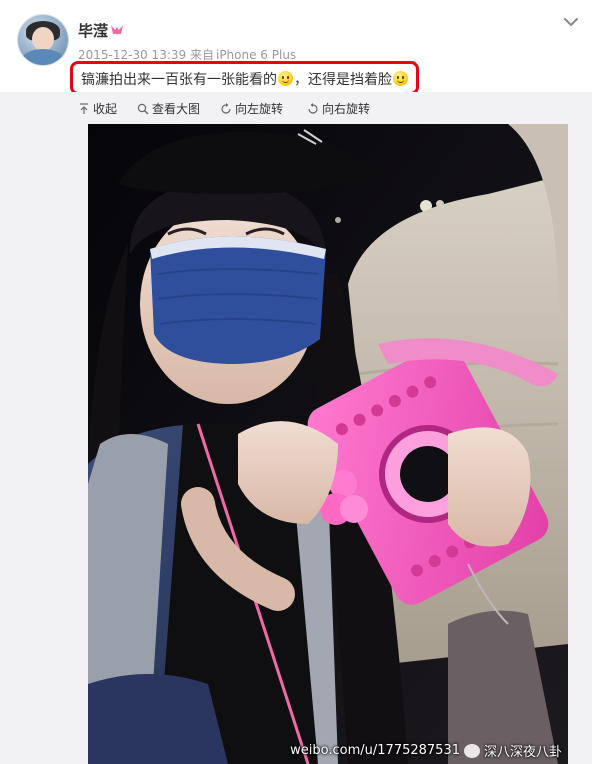 Image resolution: width=592 pixels, height=764 pixels. Describe the element at coordinates (132, 55) in the screenshot. I see `post-timestamp: 2015-12-30 13:39` at that location.